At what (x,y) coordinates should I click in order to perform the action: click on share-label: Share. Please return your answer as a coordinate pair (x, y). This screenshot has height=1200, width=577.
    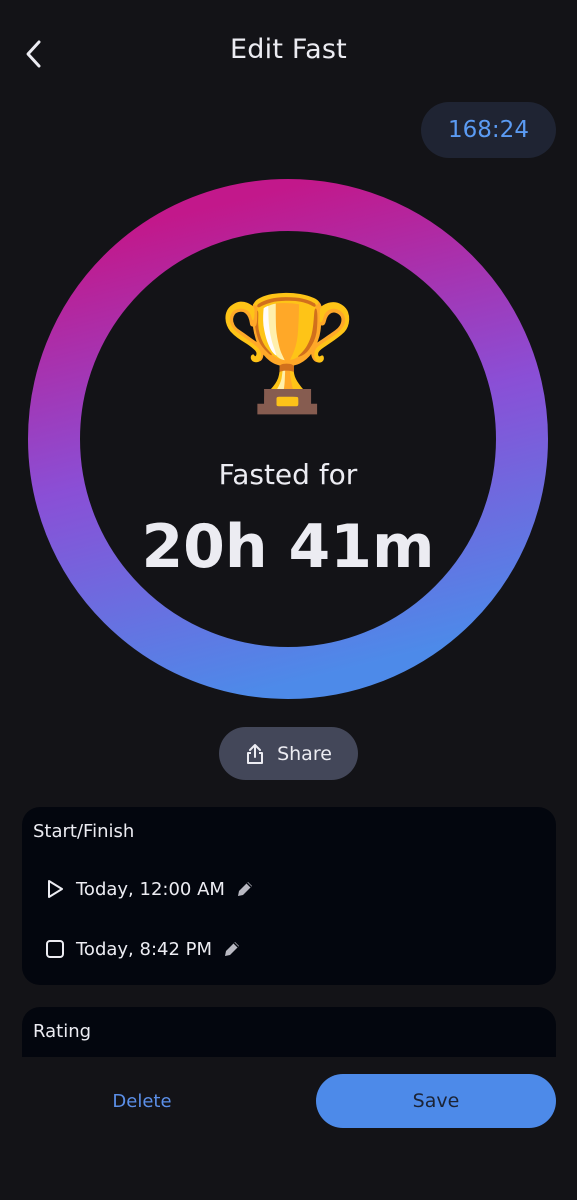
    Looking at the image, I should click on (304, 753).